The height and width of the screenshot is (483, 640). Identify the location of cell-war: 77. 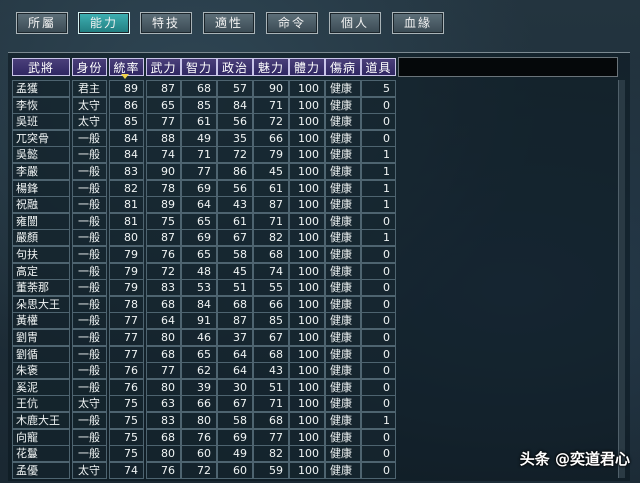
(163, 371).